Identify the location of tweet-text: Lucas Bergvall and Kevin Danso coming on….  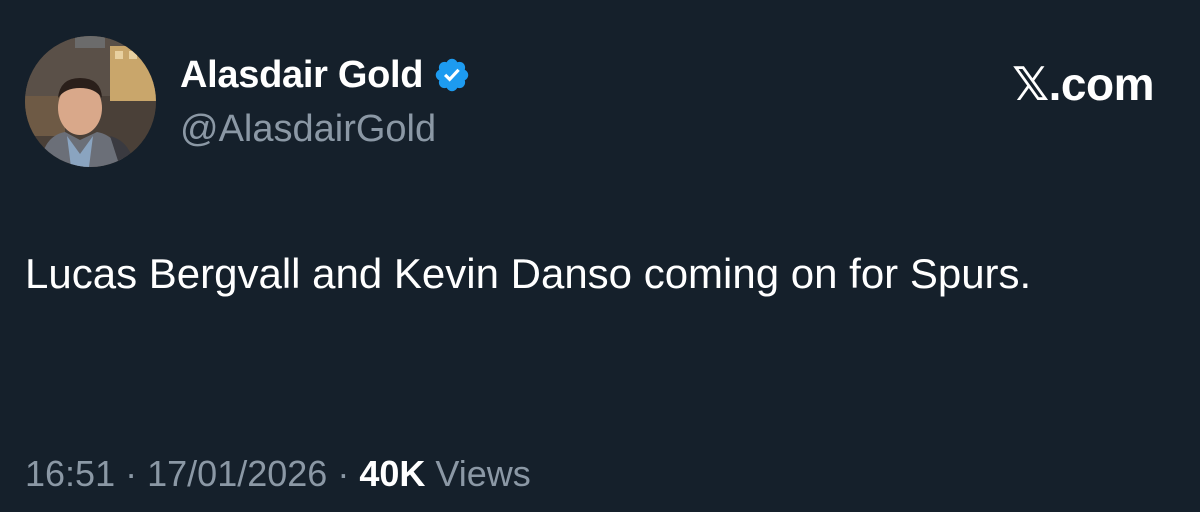
(528, 273).